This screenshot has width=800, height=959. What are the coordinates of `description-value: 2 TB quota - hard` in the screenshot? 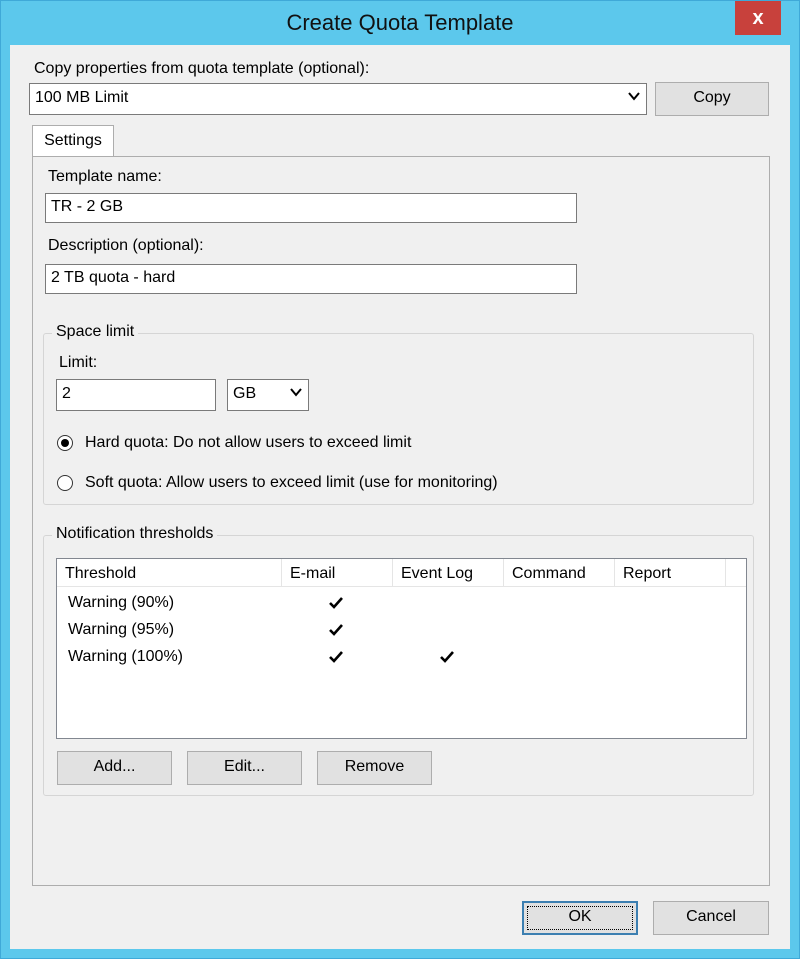 It's located at (113, 277).